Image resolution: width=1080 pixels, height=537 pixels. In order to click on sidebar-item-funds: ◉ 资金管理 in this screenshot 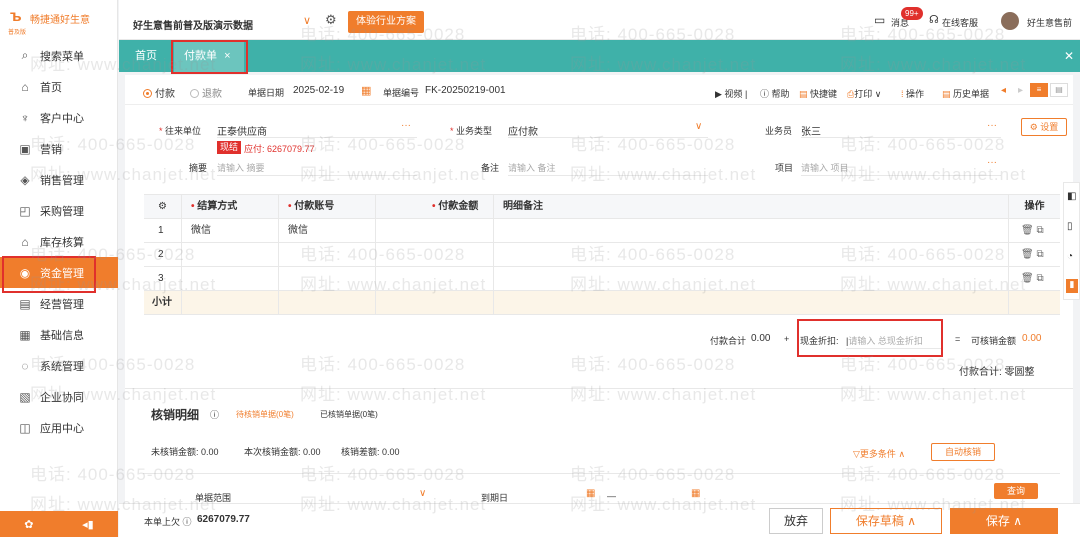, I will do `click(59, 272)`.